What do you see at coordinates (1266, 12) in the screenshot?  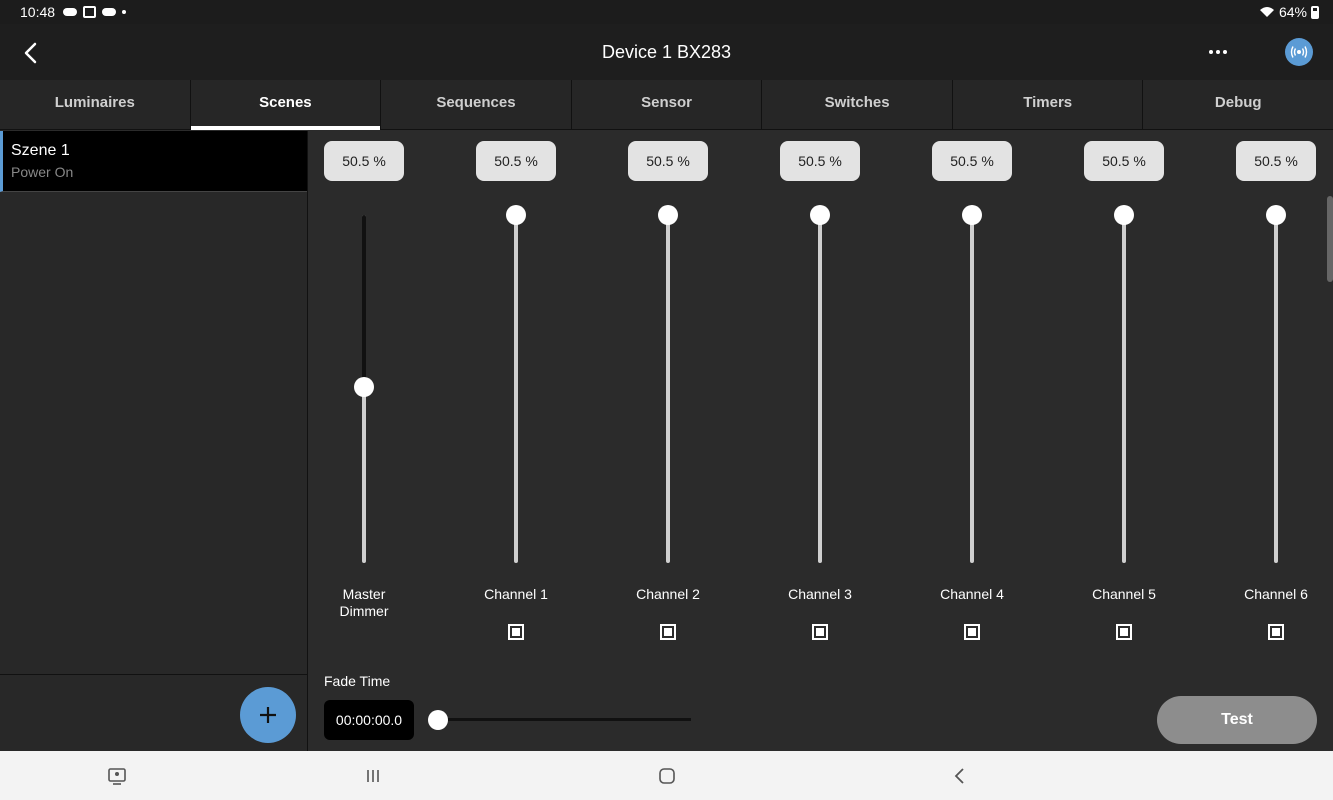 I see `wifi-icon` at bounding box center [1266, 12].